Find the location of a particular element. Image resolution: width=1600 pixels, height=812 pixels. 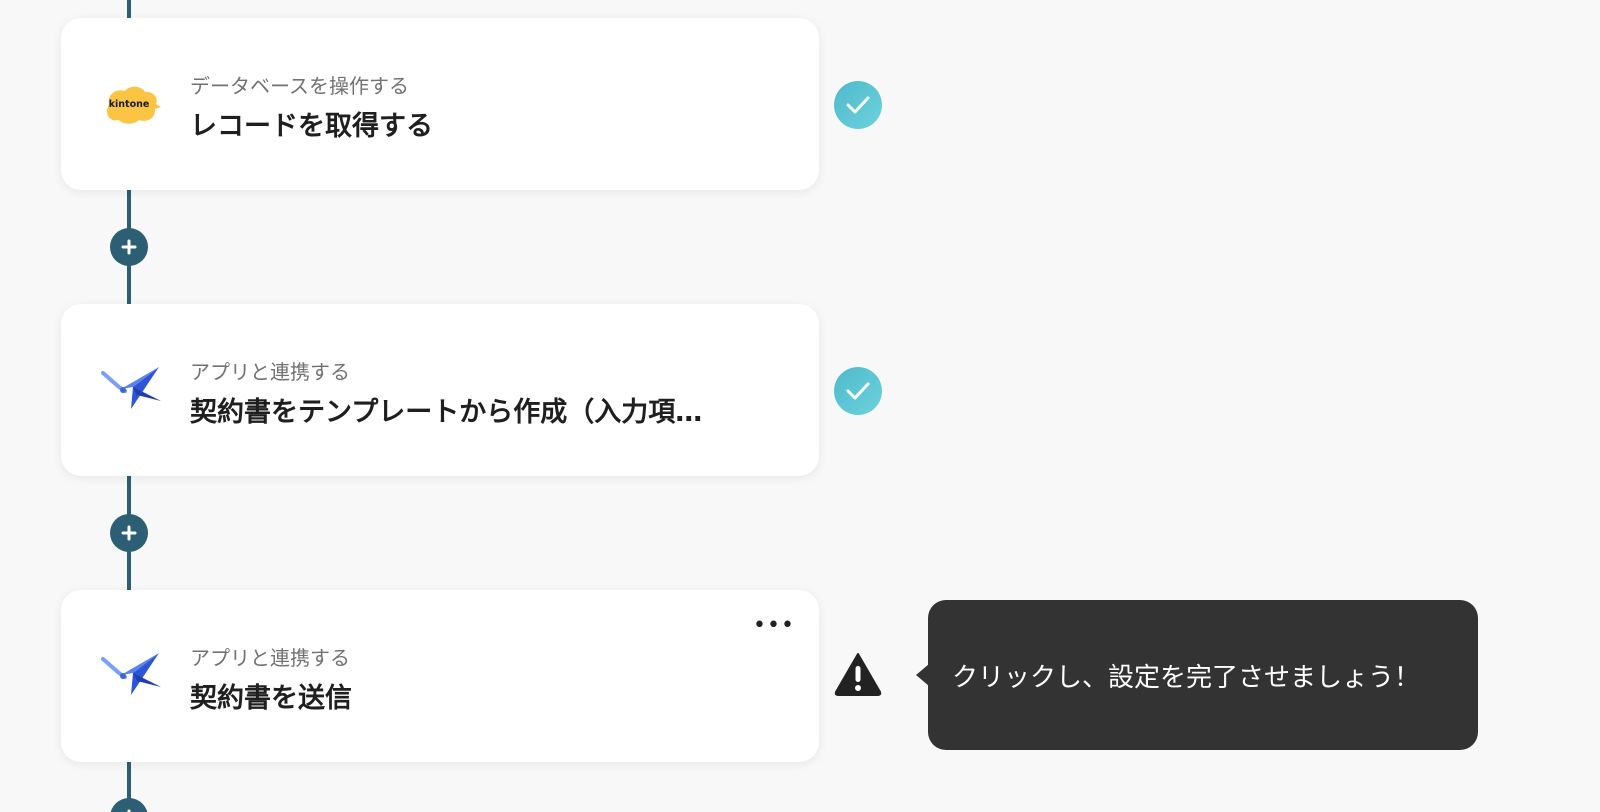

kintone-icon: kintone is located at coordinates (131, 104).